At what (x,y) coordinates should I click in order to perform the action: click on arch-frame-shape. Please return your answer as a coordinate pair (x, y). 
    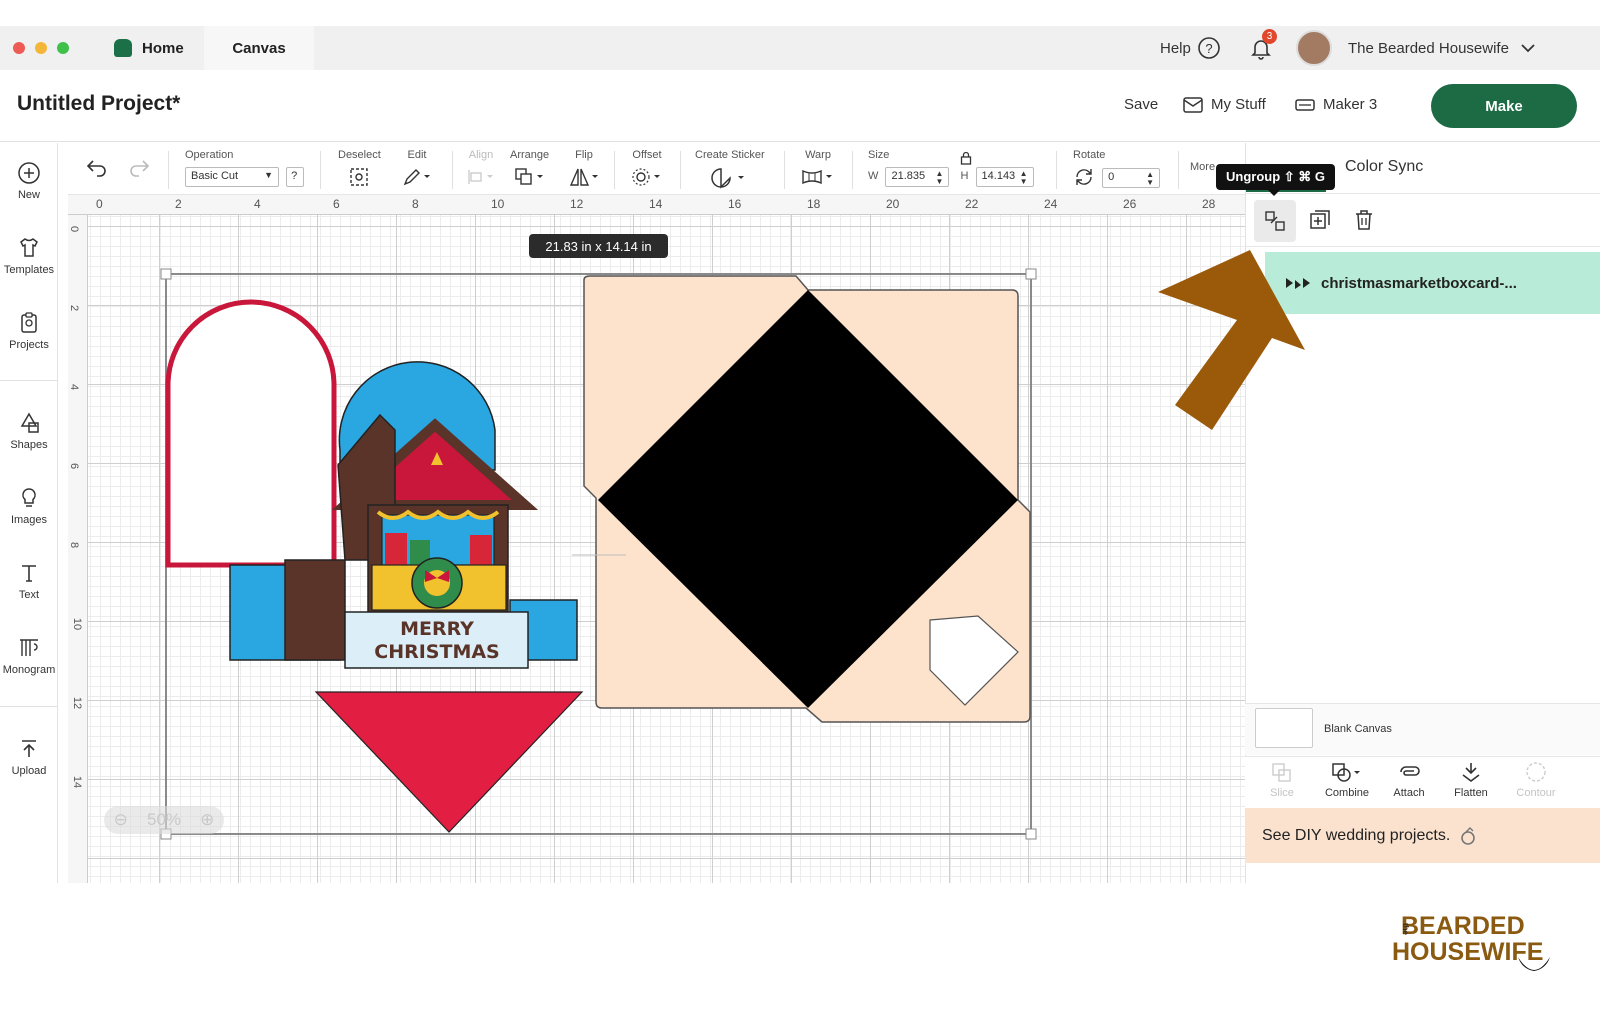
    Looking at the image, I should click on (251, 433).